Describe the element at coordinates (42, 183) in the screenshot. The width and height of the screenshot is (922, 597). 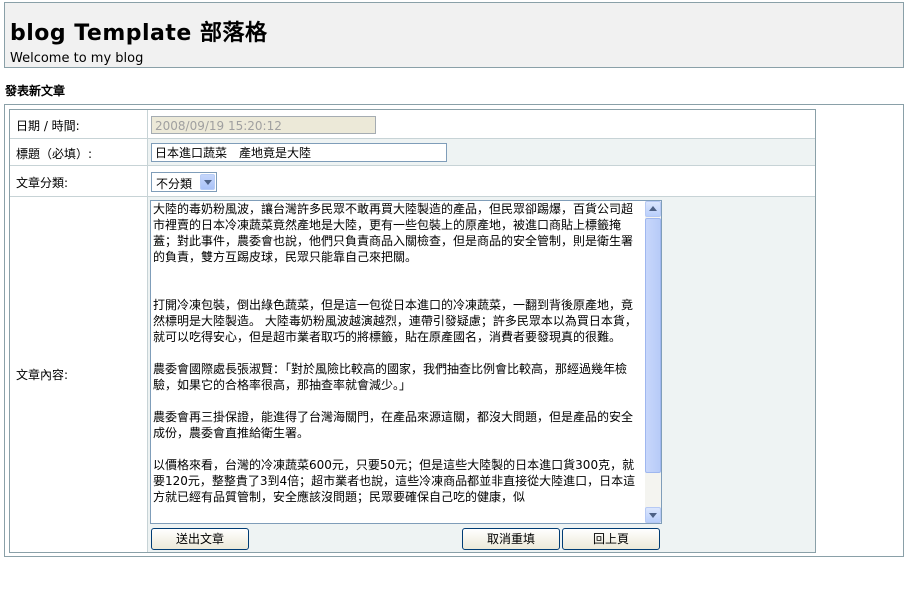
I see `category-label: 文章分類:` at that location.